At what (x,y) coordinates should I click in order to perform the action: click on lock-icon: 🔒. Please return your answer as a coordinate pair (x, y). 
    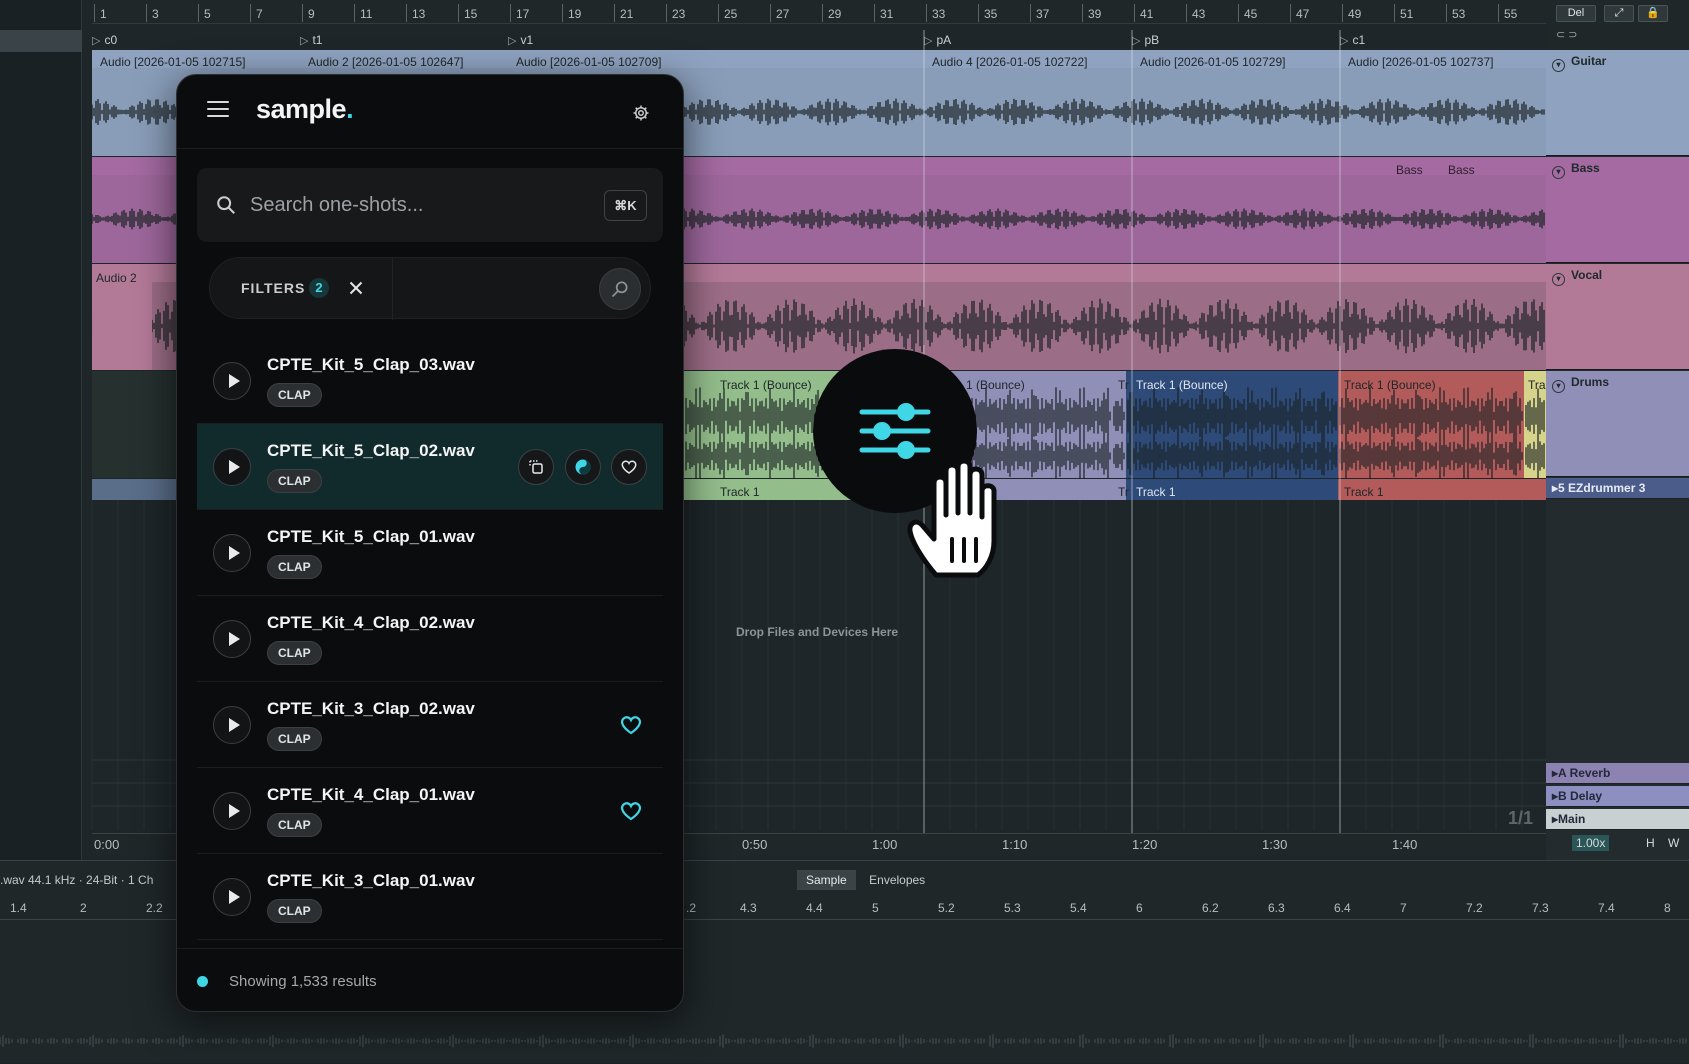
    Looking at the image, I should click on (1653, 13).